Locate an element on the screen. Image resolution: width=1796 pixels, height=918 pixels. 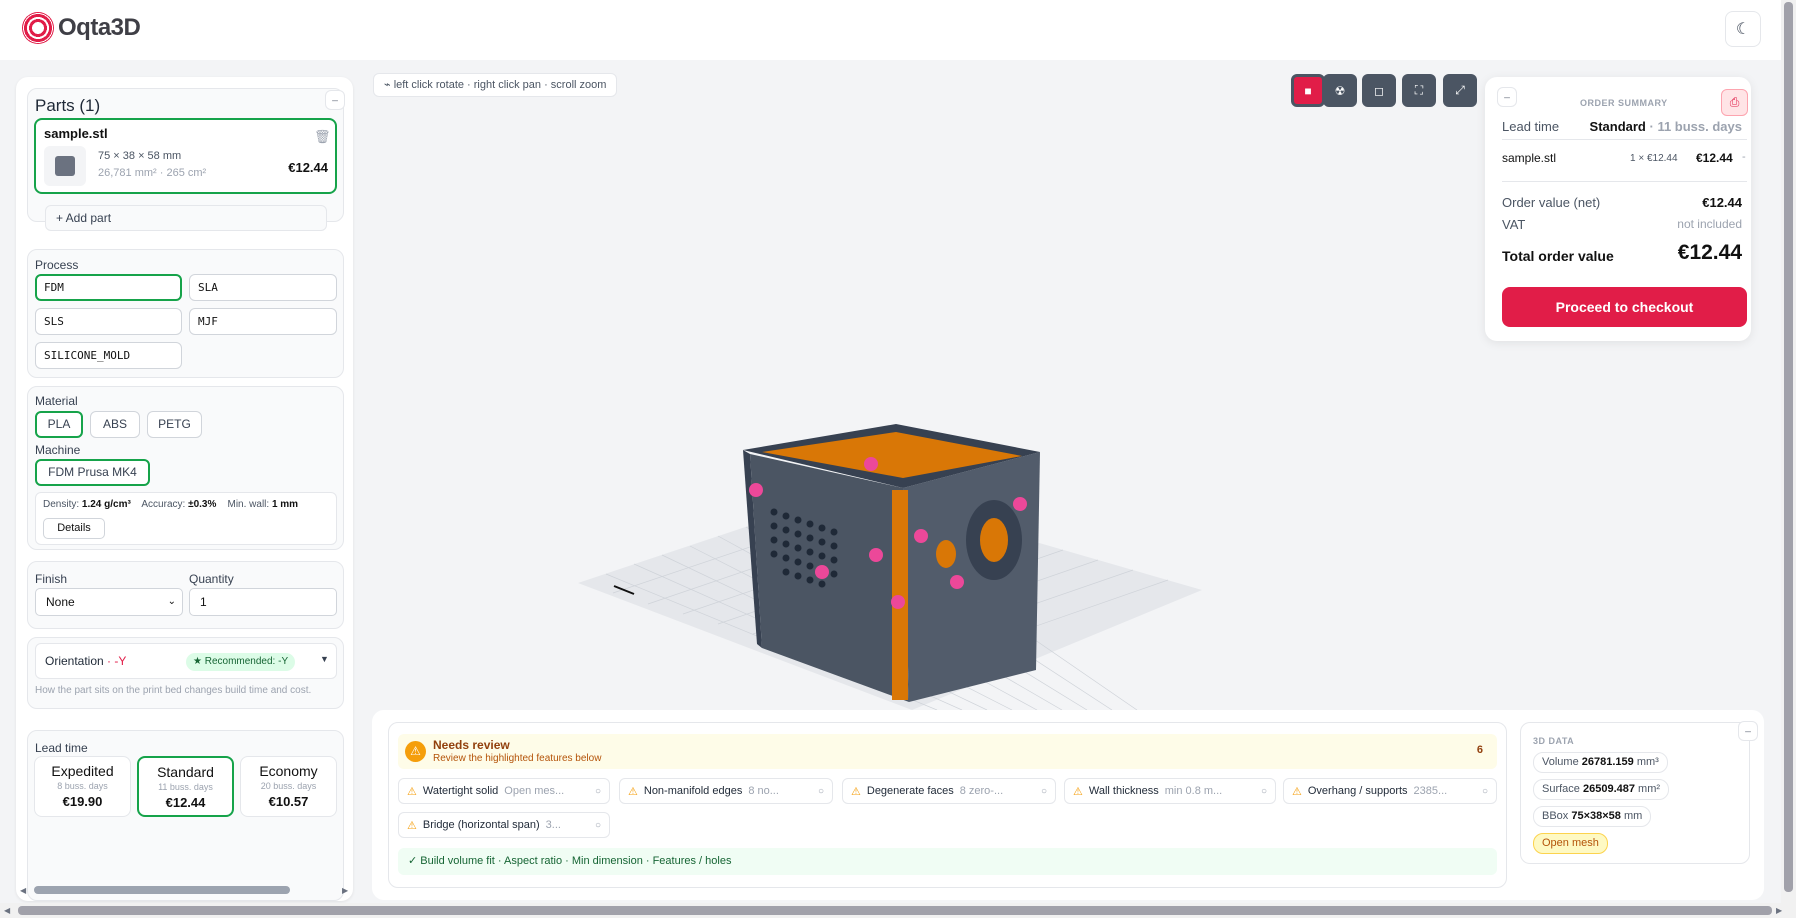
issue-overhang: ⚠ Overhang / supports 2385... ○ is located at coordinates (1390, 791).